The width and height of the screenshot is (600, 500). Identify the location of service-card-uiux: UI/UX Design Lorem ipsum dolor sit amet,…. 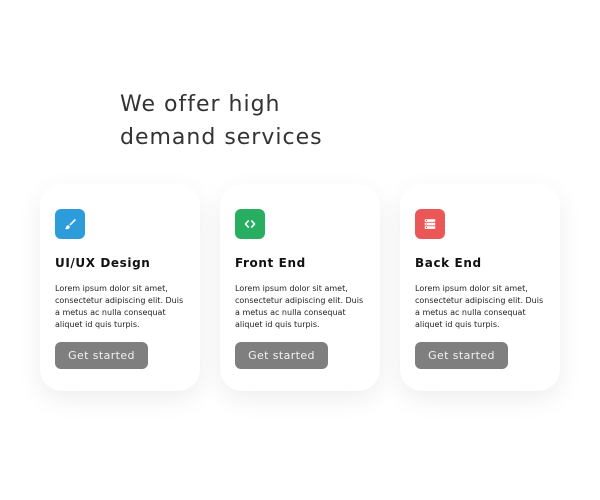
(120, 287).